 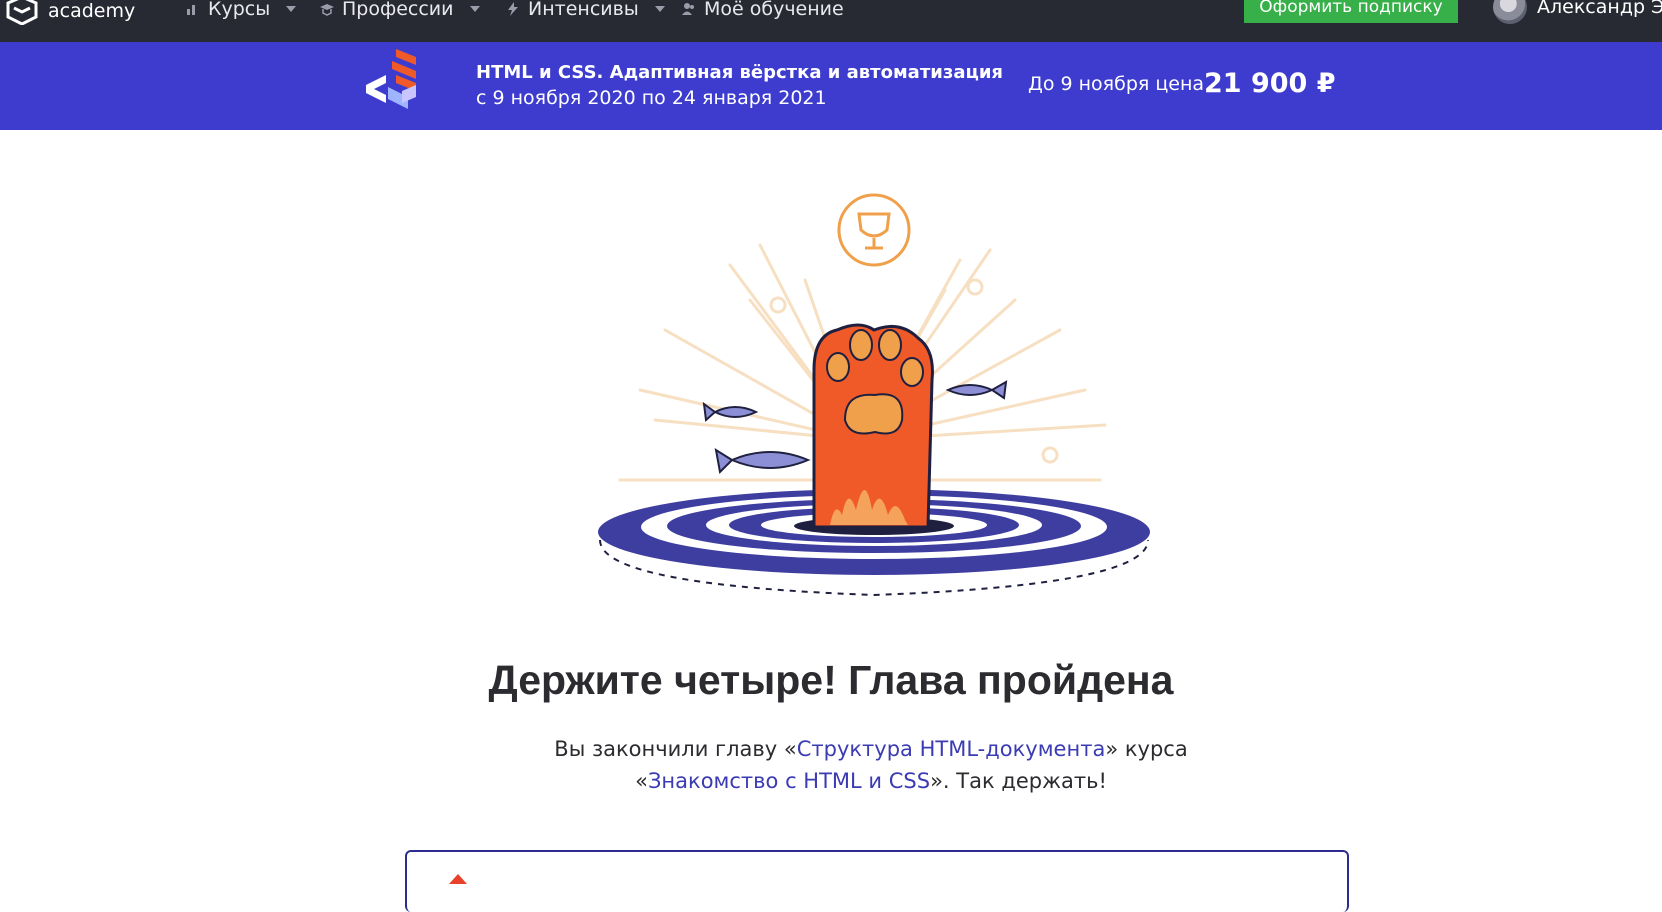 I want to click on nav-professions-label: Профессии, so click(x=398, y=10).